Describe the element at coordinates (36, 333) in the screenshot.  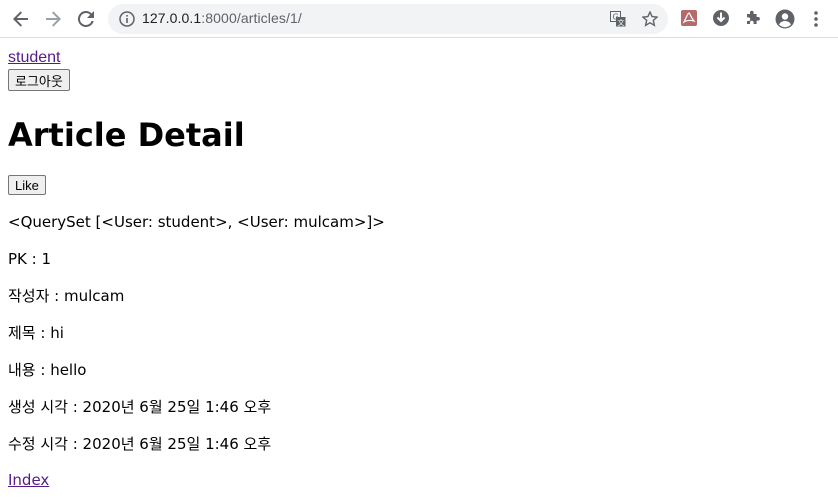
I see `article-title: 제목 : hi` at that location.